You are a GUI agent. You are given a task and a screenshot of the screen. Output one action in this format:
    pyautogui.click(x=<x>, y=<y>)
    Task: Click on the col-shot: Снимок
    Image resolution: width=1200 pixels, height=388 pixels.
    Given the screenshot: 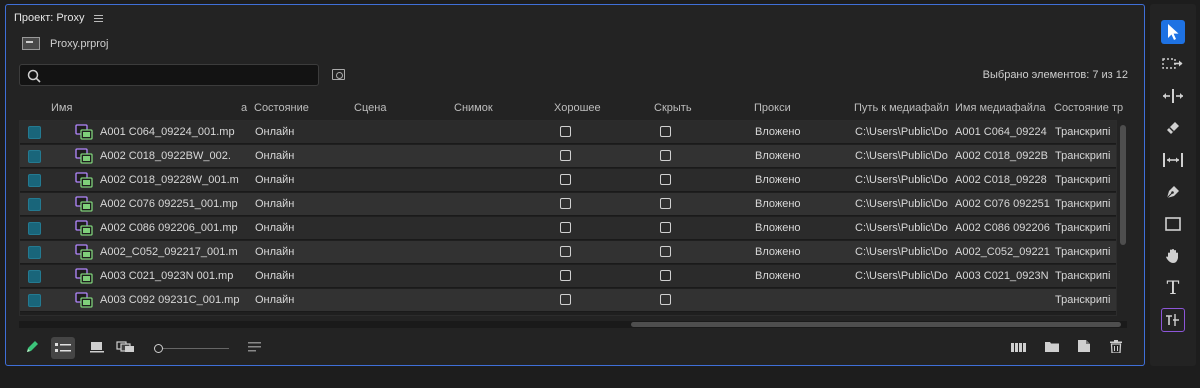 What is the action you would take?
    pyautogui.click(x=473, y=108)
    